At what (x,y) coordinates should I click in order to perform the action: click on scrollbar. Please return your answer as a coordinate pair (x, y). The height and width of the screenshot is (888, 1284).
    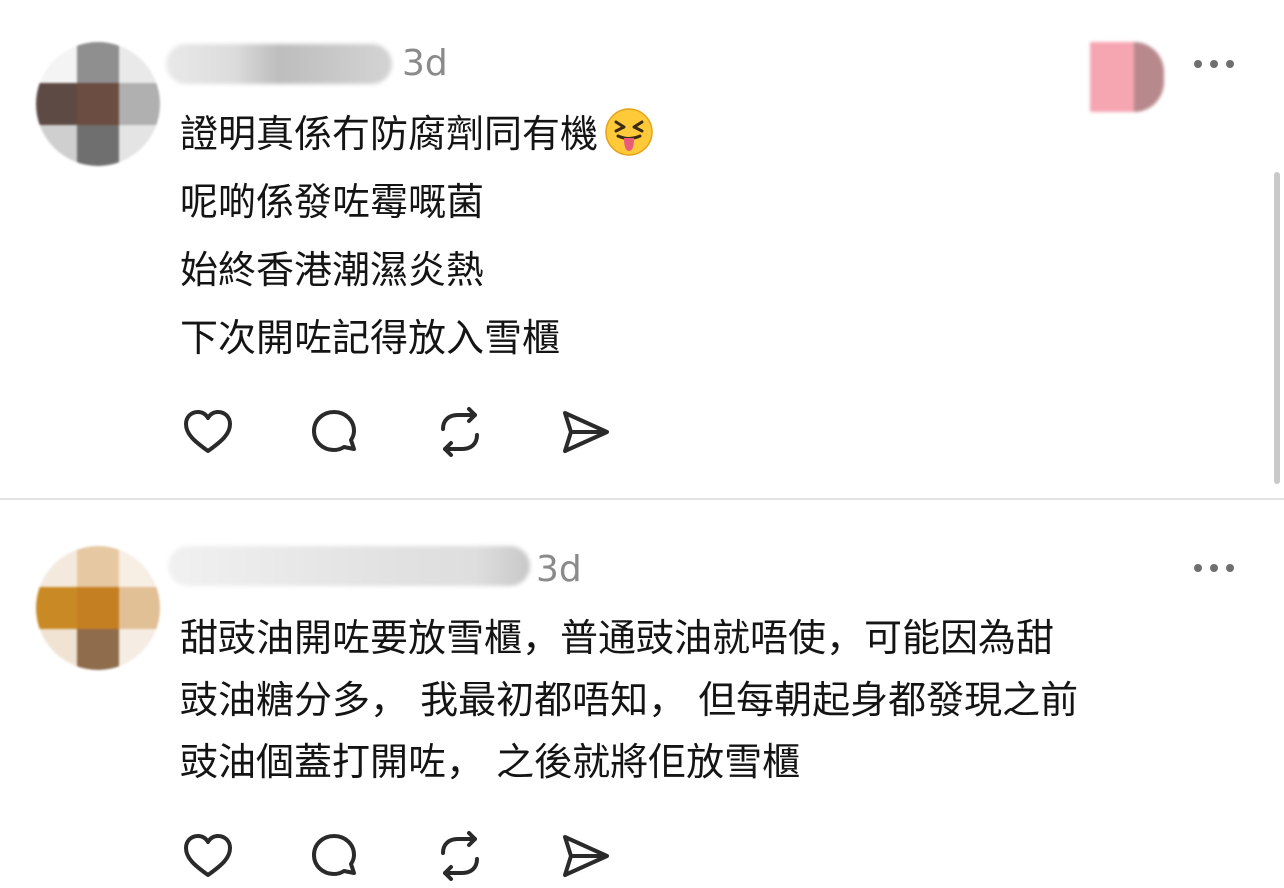
    Looking at the image, I should click on (1277, 328).